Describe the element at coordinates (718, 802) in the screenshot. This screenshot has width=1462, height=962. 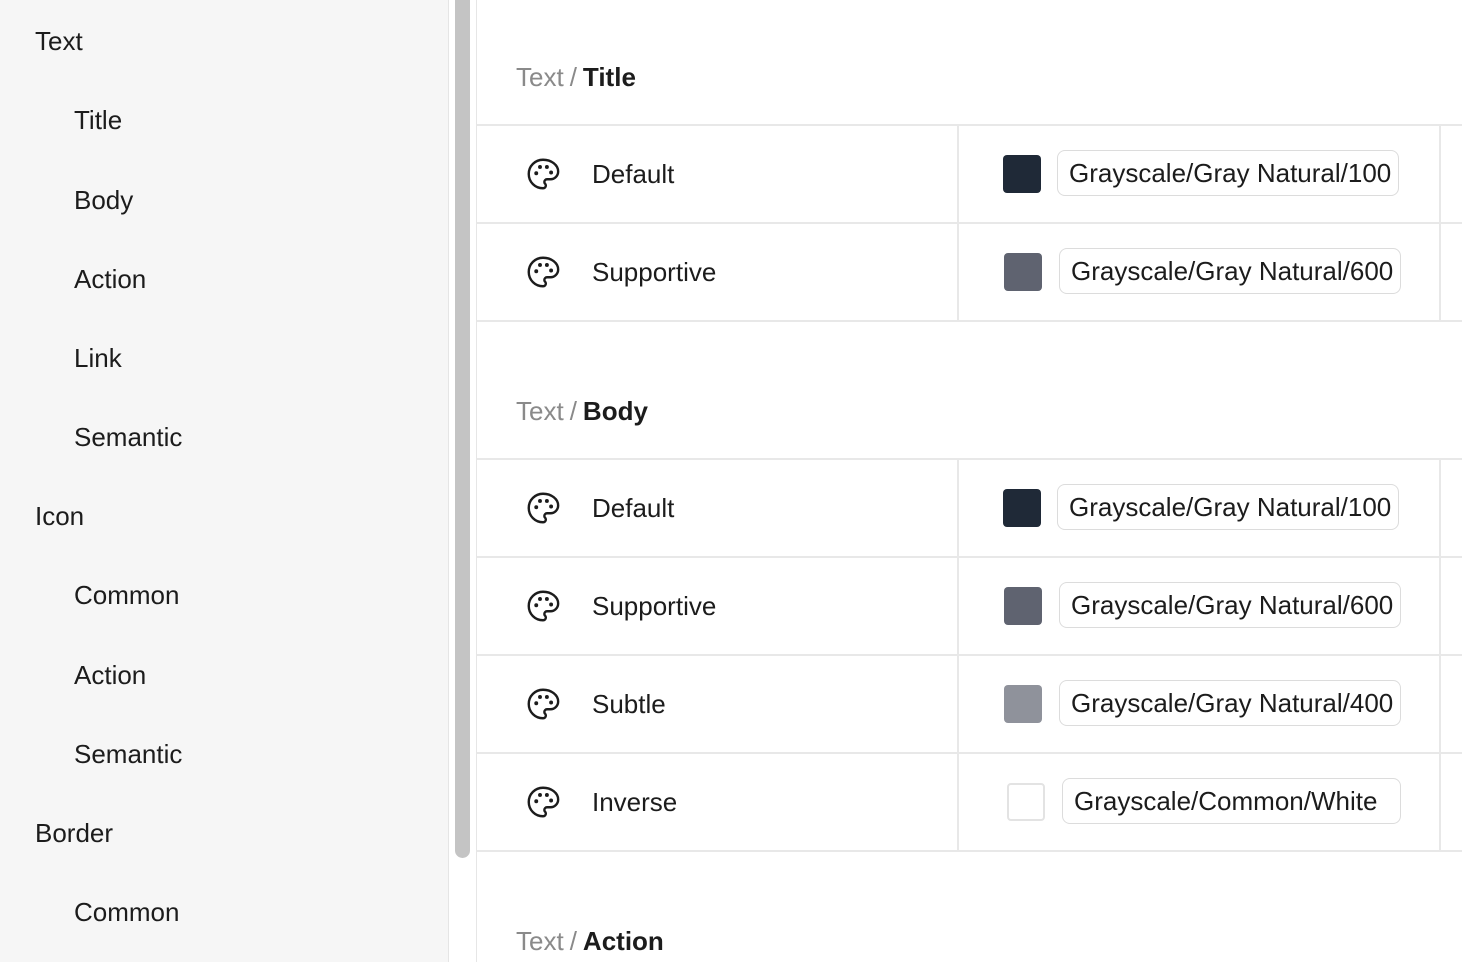
I see `token-name-cell: Inverse` at that location.